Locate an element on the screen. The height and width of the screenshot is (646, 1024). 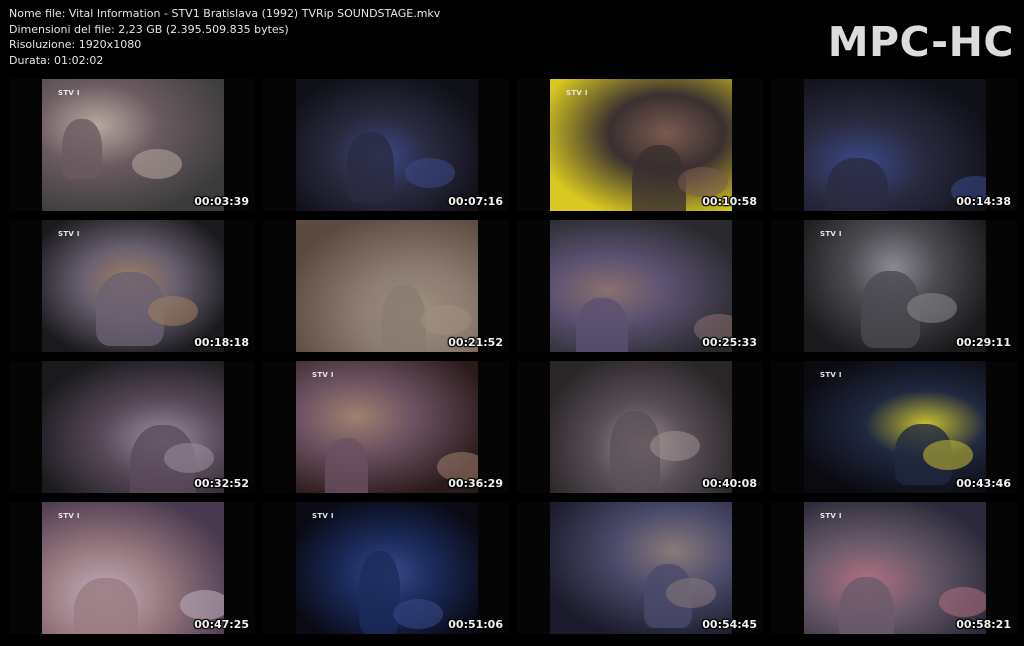
video-thumbnail: 00:21:52 is located at coordinates (386, 286).